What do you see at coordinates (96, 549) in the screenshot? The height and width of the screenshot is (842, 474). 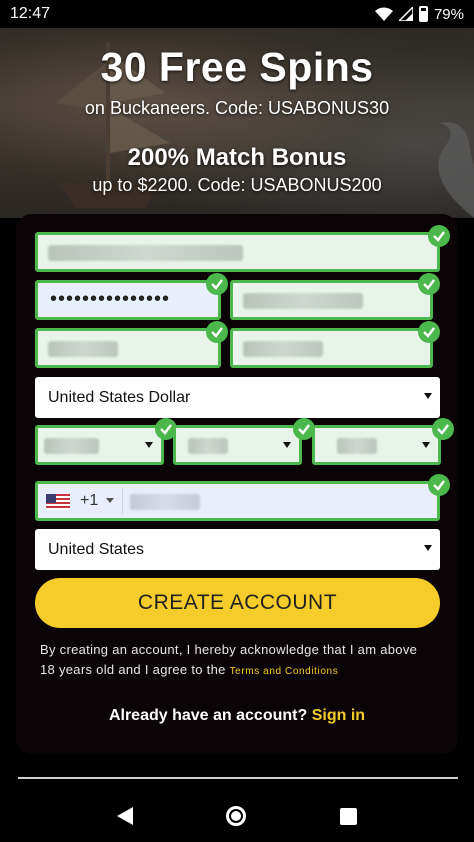 I see `country-select-value: United States` at bounding box center [96, 549].